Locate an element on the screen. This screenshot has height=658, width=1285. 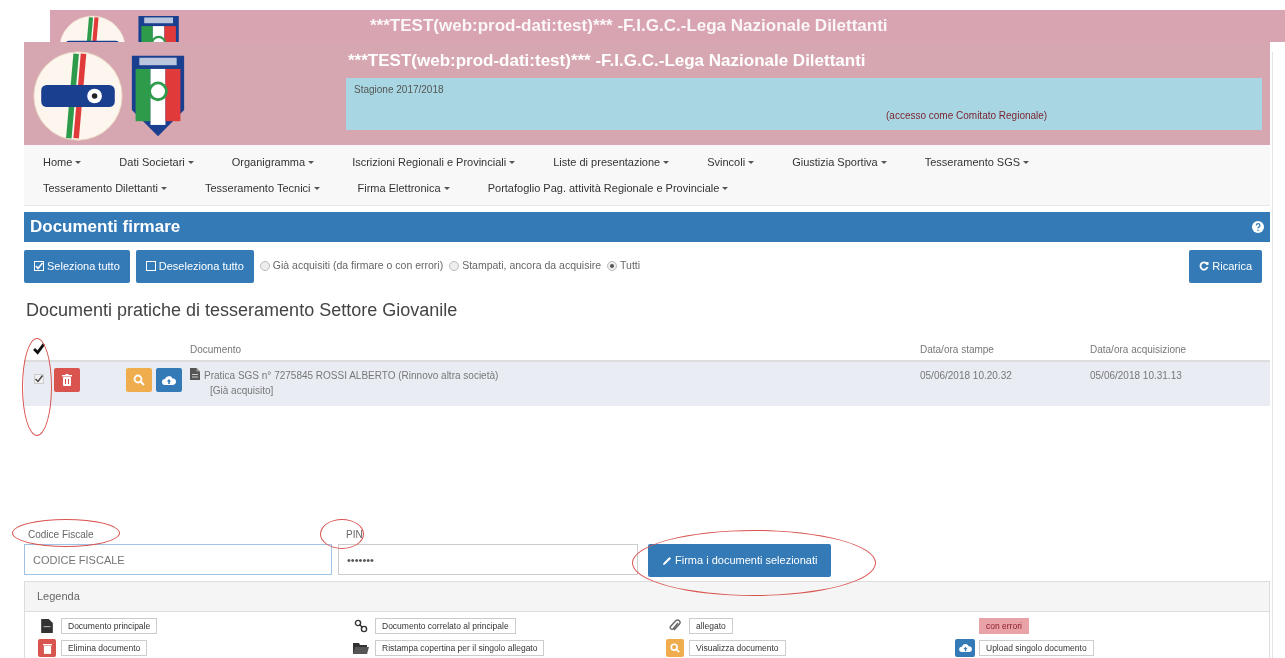
legend-label: Elimina documento is located at coordinates (104, 648).